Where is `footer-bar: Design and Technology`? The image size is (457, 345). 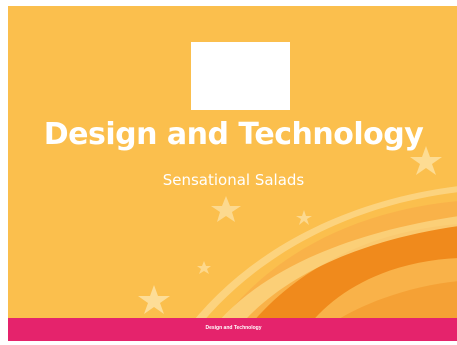 footer-bar: Design and Technology is located at coordinates (232, 329).